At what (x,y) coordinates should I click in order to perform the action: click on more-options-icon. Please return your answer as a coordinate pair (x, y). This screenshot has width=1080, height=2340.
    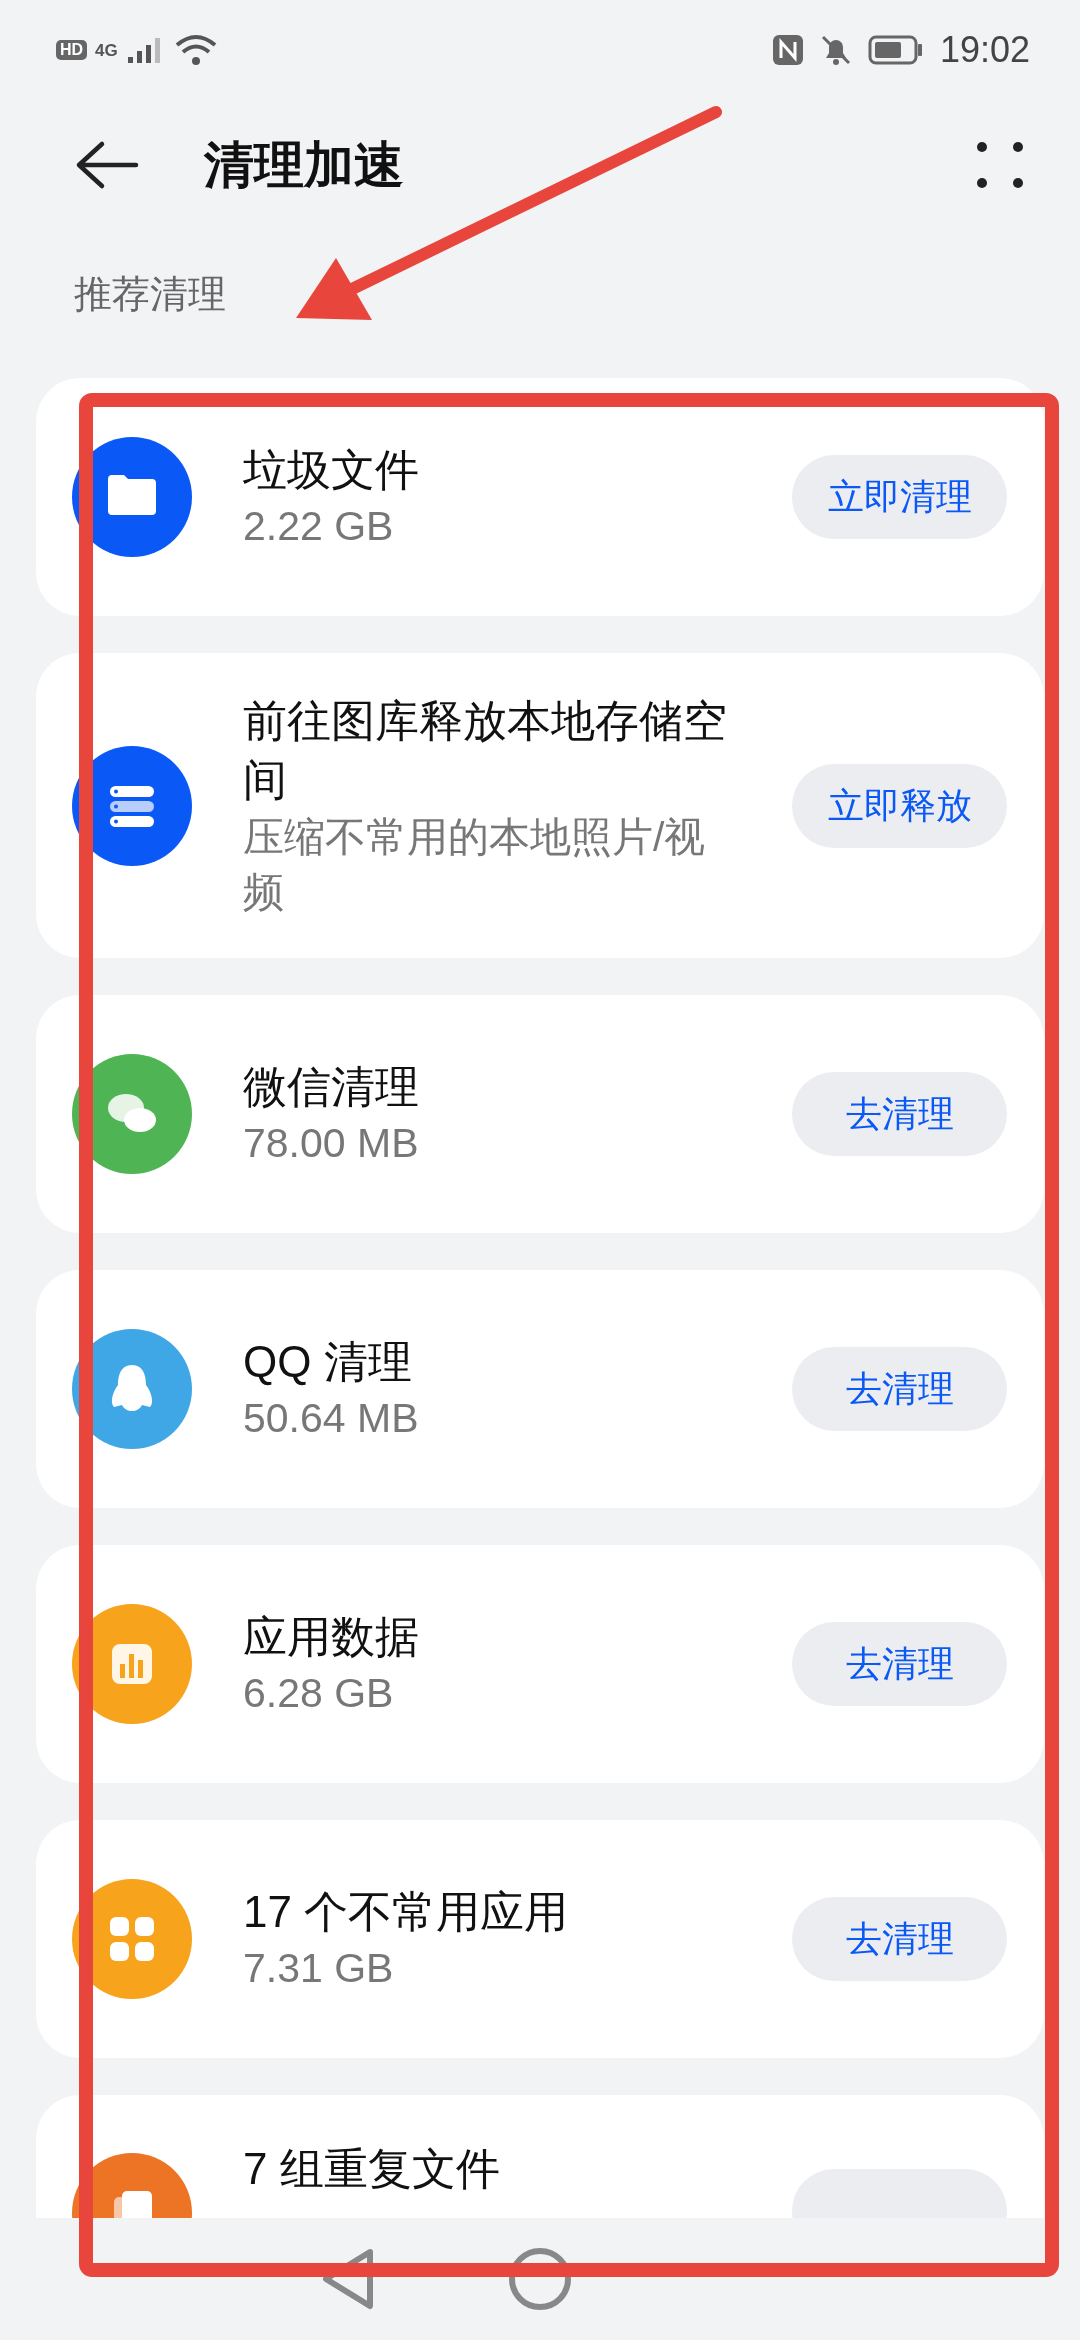
    Looking at the image, I should click on (1000, 165).